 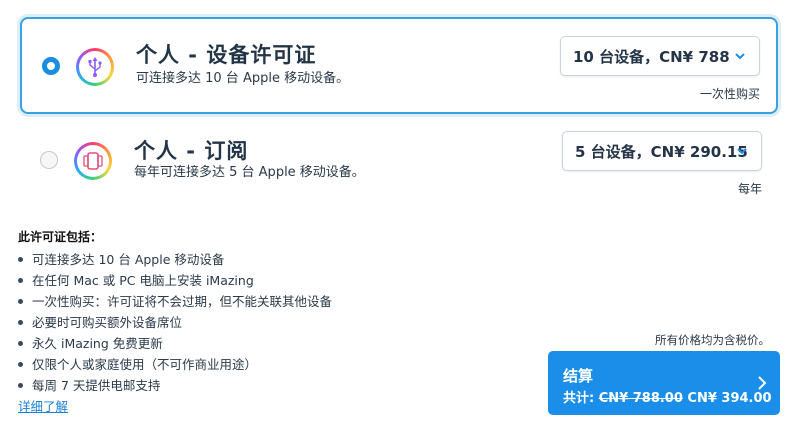 I want to click on select-value: 10 台设备，CN¥ 788, so click(x=651, y=56).